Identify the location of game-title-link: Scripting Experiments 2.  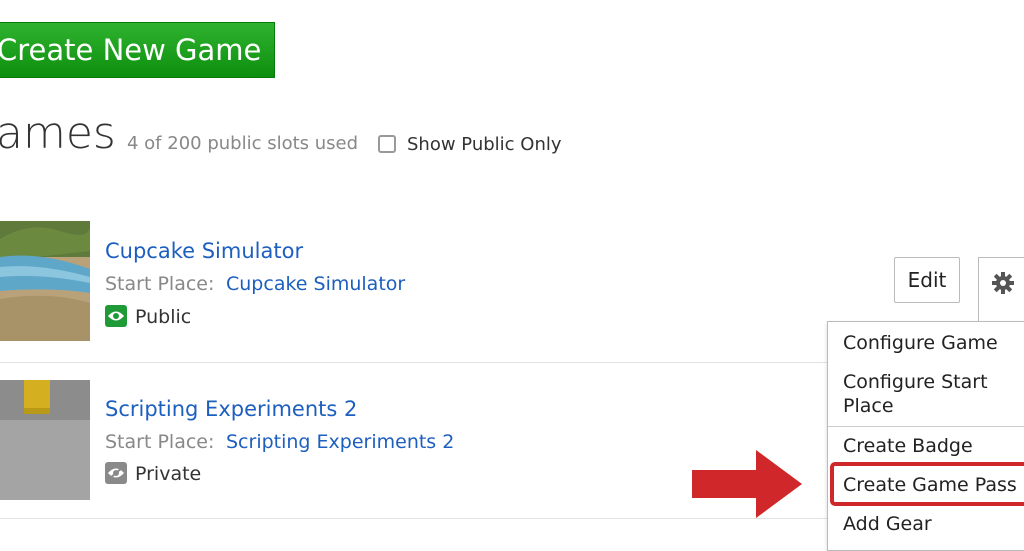
(231, 409).